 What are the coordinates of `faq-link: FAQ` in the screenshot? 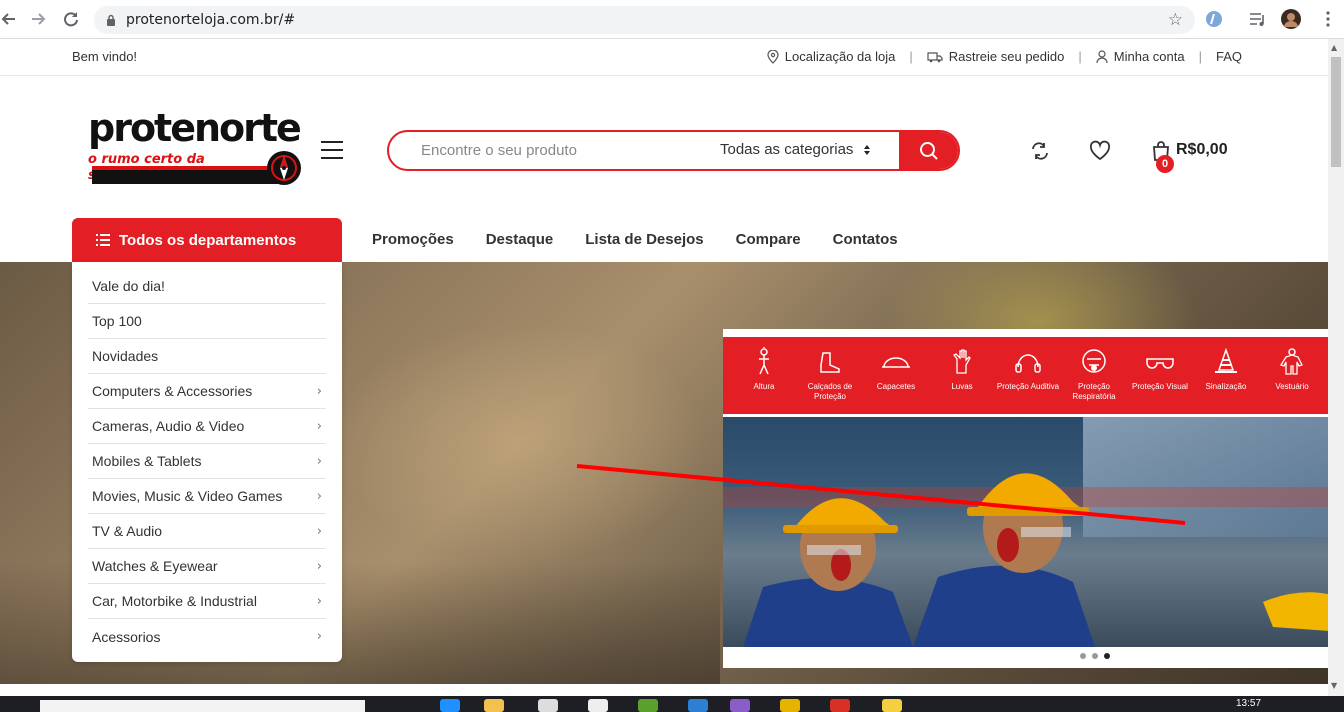 It's located at (1229, 56).